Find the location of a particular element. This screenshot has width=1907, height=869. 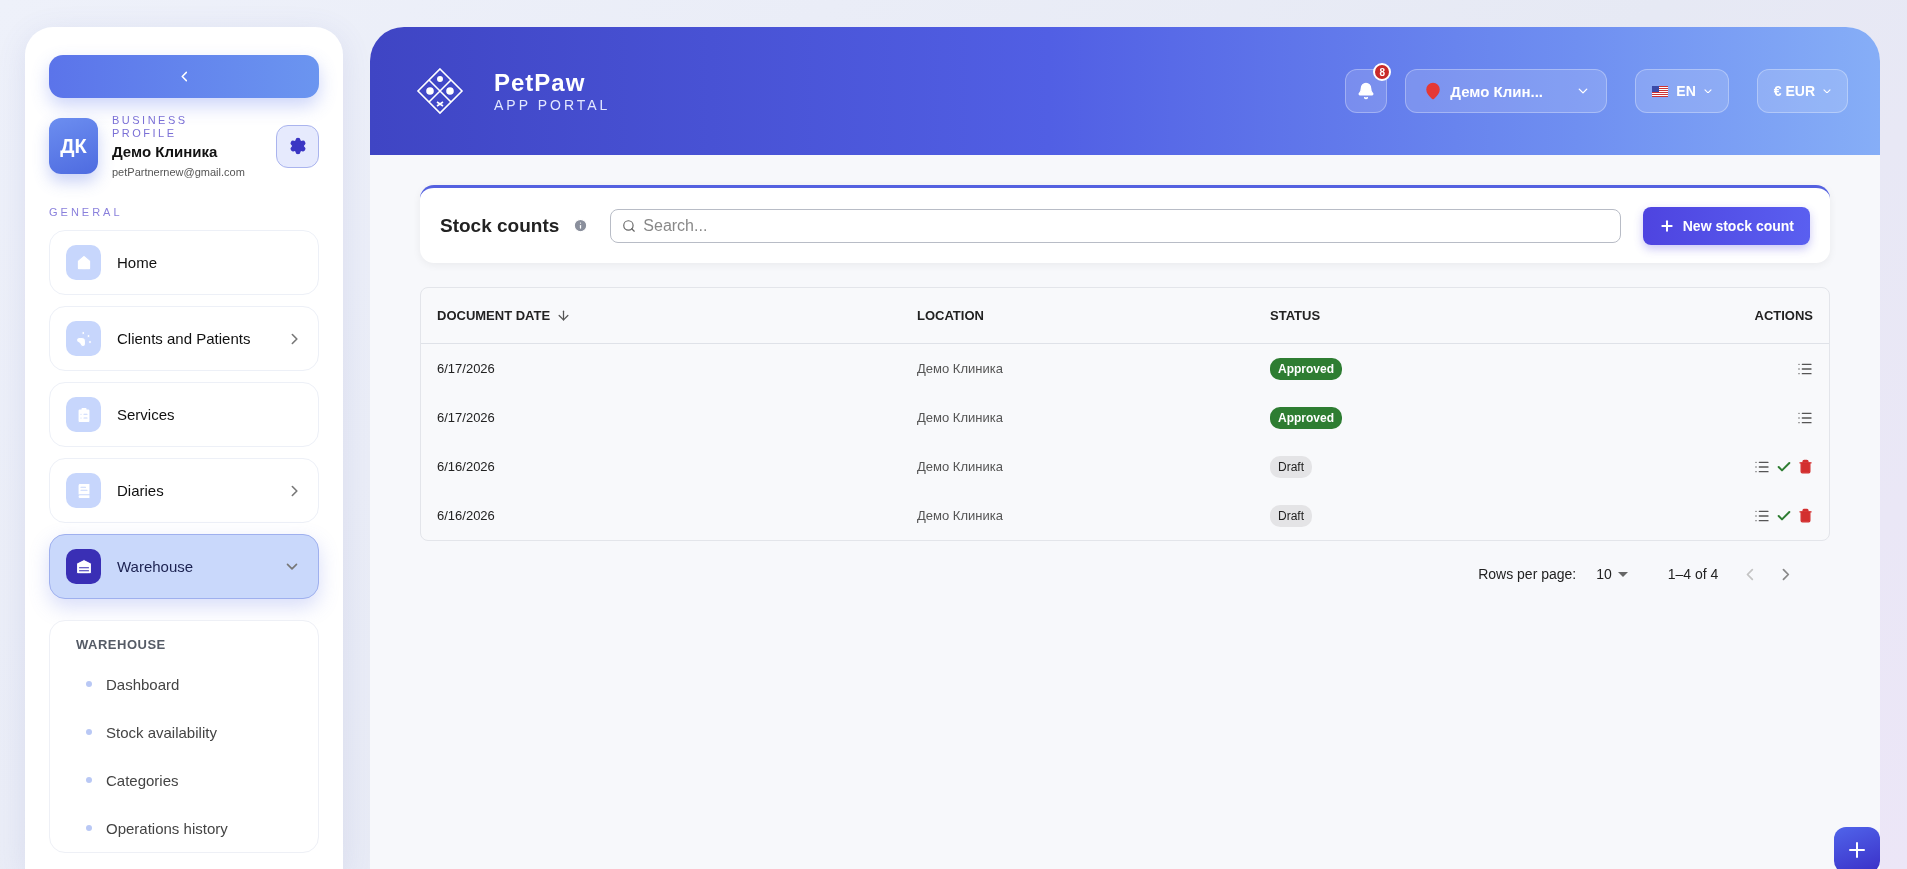

nav-item: Home is located at coordinates (184, 262).